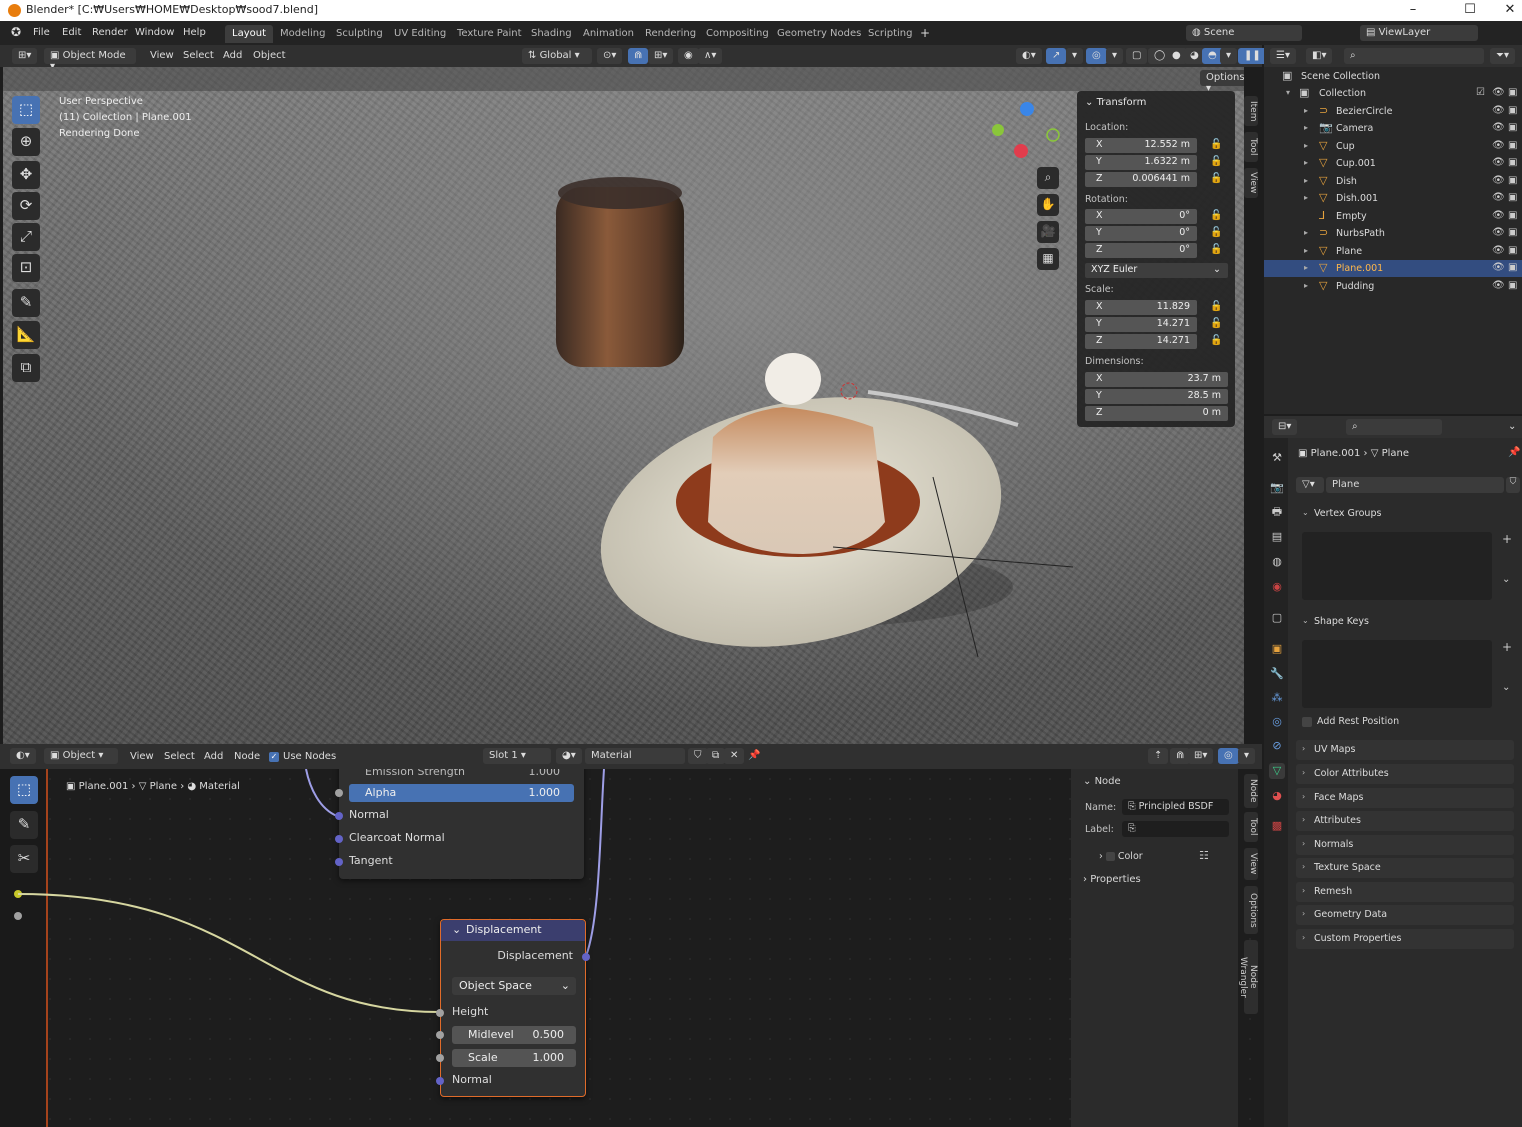 This screenshot has width=1522, height=1127. Describe the element at coordinates (179, 756) in the screenshot. I see `node-menu-select: Select` at that location.